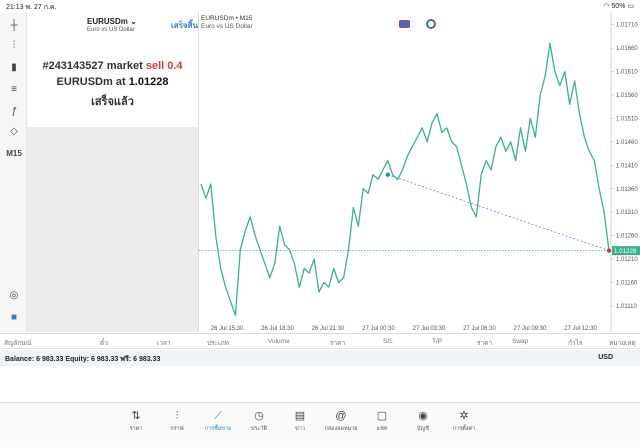  What do you see at coordinates (14, 112) in the screenshot?
I see `function-icon: ƒ` at bounding box center [14, 112].